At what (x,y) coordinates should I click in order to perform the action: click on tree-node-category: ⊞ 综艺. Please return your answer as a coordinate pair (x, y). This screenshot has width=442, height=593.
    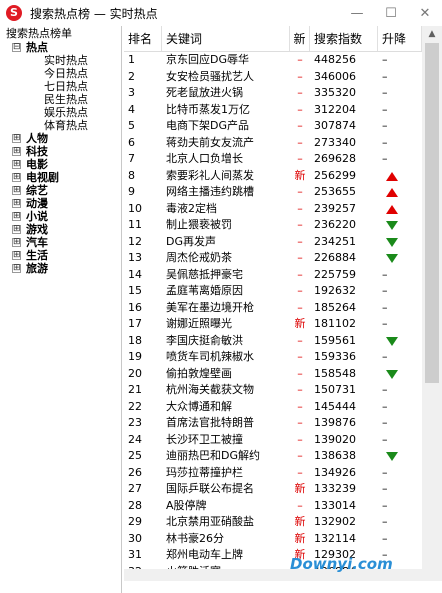
    Looking at the image, I should click on (60, 190).